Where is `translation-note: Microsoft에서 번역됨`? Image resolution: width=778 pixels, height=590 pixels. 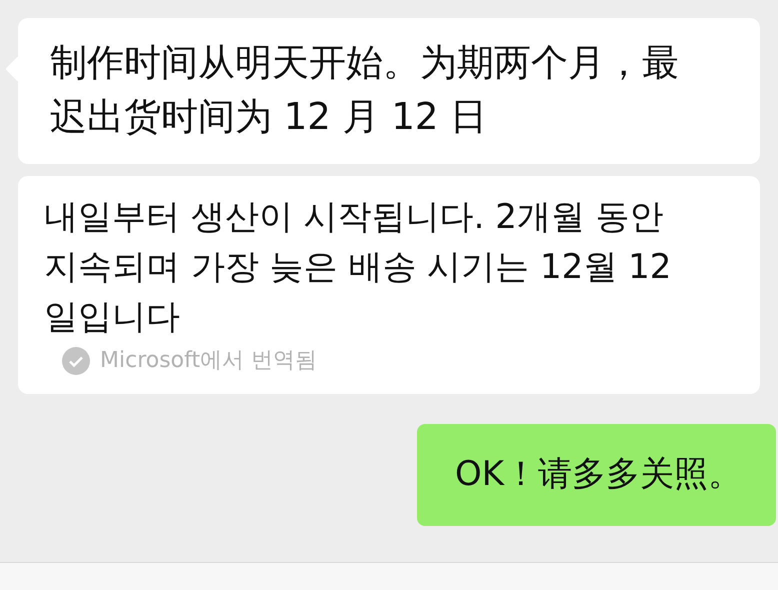
translation-note: Microsoft에서 번역됨 is located at coordinates (209, 361).